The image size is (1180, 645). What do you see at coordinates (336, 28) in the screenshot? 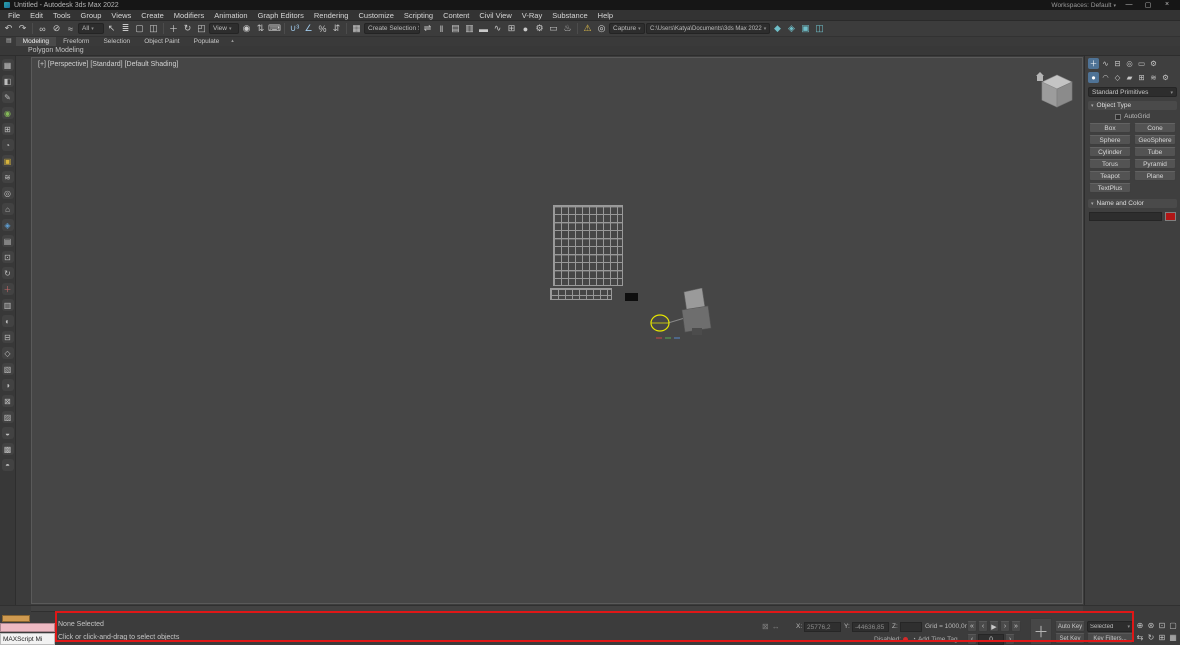
I see `spinner-snap-icon: ⇵` at bounding box center [336, 28].